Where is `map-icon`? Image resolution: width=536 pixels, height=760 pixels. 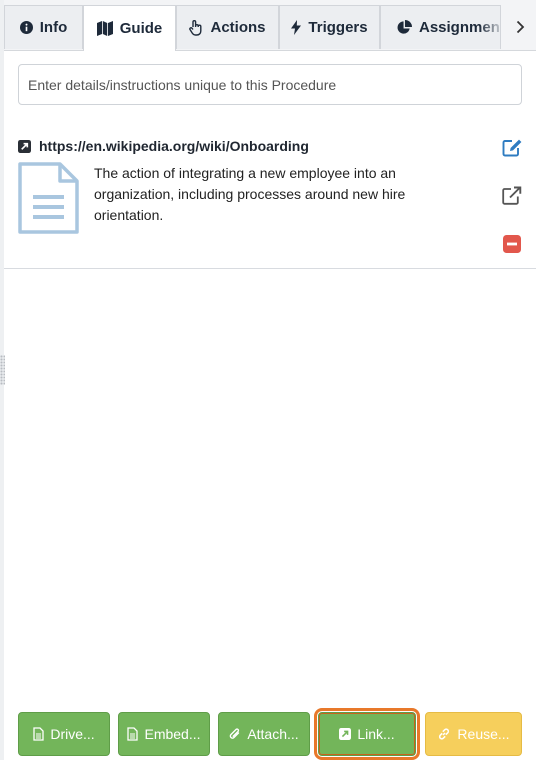 map-icon is located at coordinates (104, 28).